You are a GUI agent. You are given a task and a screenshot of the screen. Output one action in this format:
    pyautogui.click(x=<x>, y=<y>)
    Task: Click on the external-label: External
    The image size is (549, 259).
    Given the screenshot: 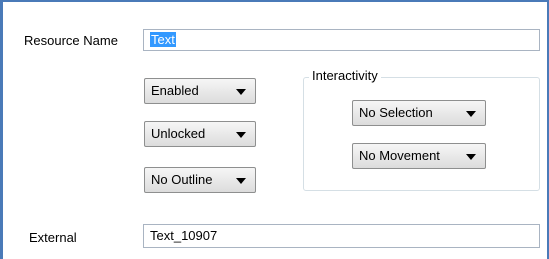 What is the action you would take?
    pyautogui.click(x=53, y=237)
    